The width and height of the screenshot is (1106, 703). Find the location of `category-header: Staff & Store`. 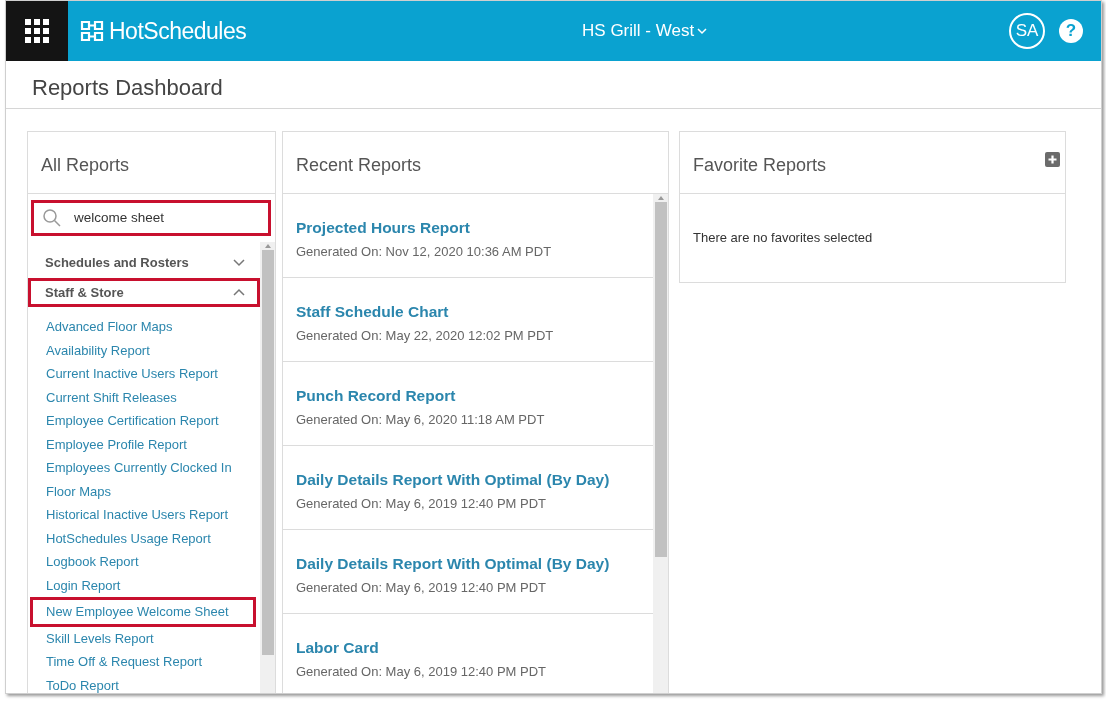

category-header: Staff & Store is located at coordinates (144, 292).